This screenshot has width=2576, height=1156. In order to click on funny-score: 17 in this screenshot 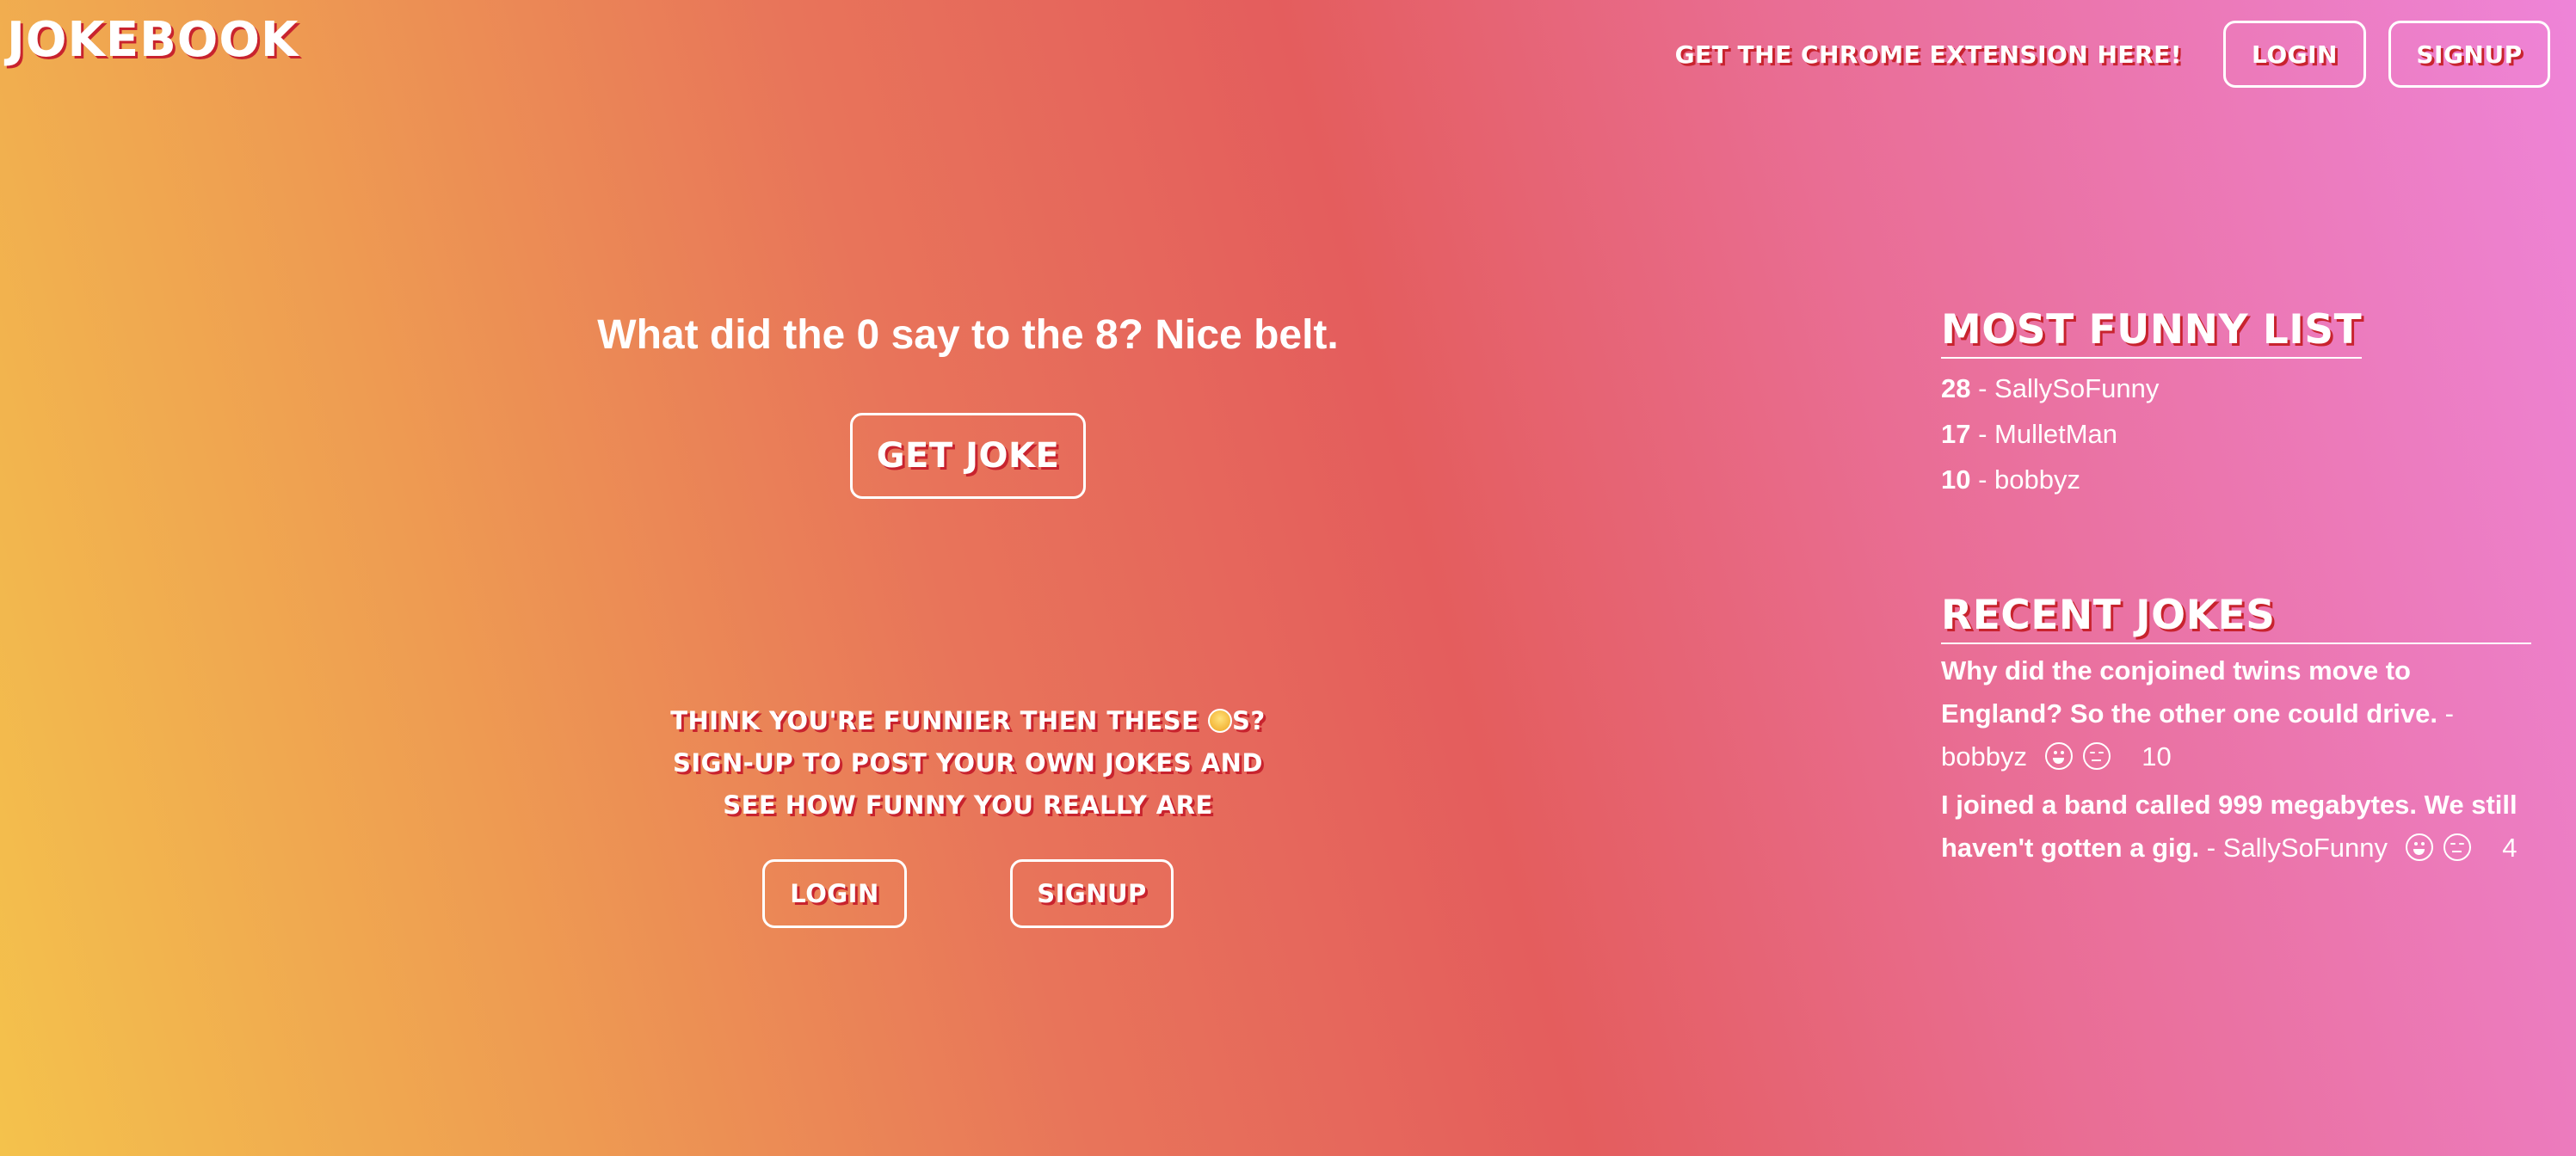, I will do `click(1956, 434)`.